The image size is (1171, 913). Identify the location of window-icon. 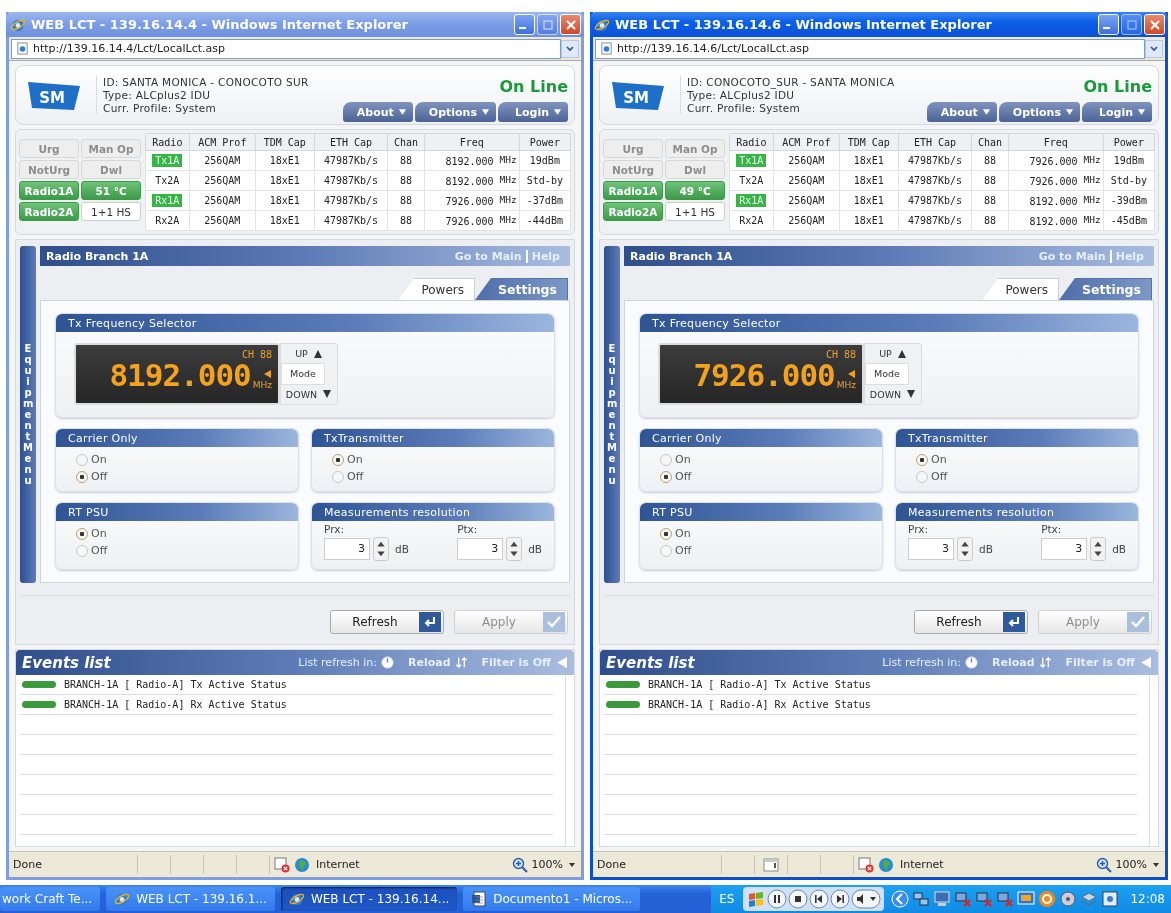
(1110, 899).